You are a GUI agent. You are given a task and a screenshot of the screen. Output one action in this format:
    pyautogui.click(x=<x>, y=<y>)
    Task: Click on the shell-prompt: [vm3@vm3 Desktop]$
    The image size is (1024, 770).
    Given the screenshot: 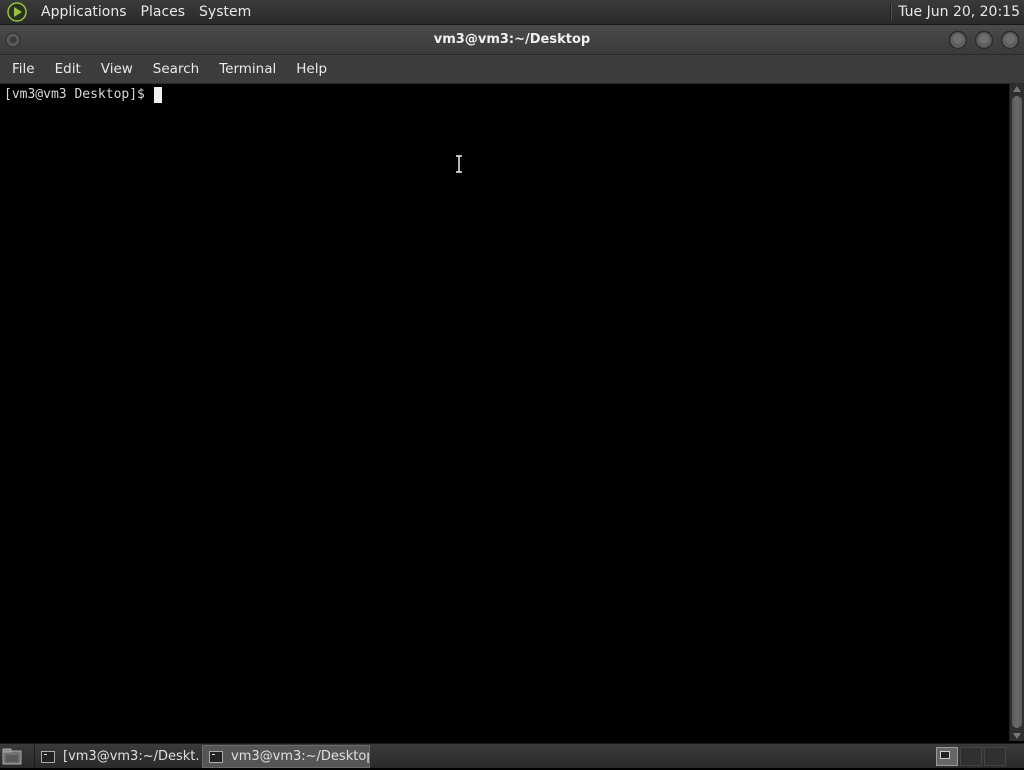 What is the action you would take?
    pyautogui.click(x=74, y=94)
    